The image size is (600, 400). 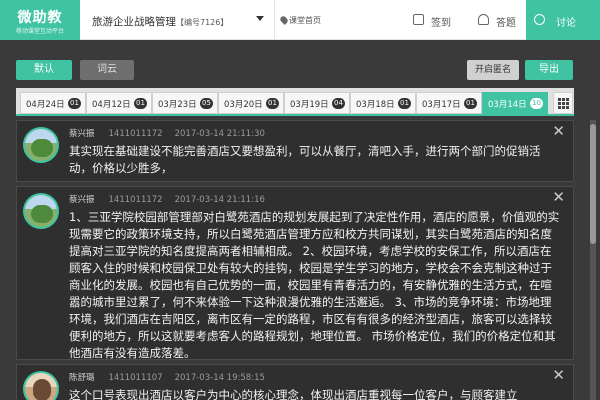 I want to click on course-name: 旅游企业战略管理, so click(x=134, y=22).